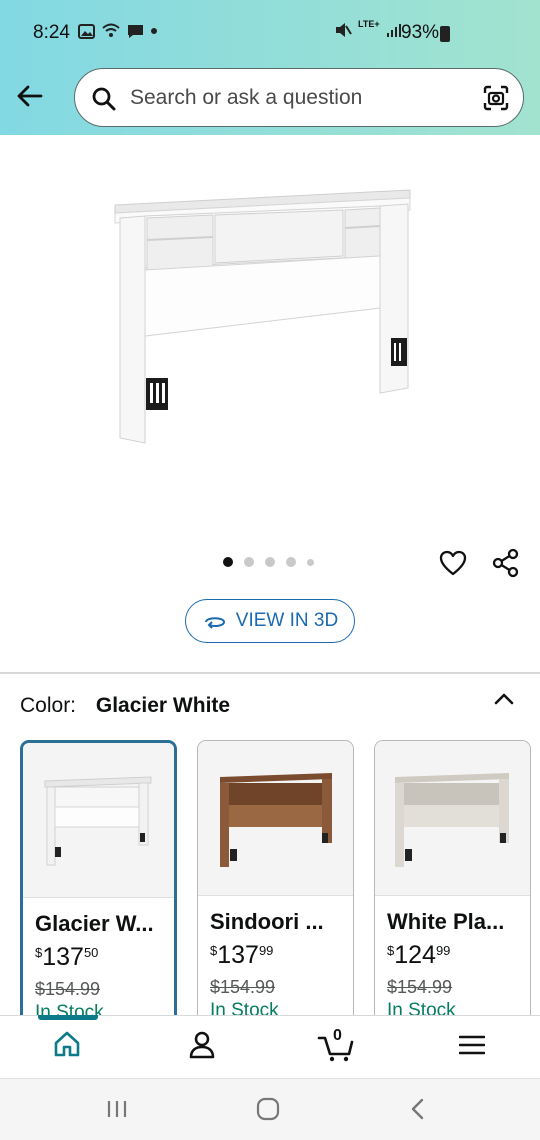 The height and width of the screenshot is (1140, 540). What do you see at coordinates (496, 98) in the screenshot?
I see `camera-scan-icon` at bounding box center [496, 98].